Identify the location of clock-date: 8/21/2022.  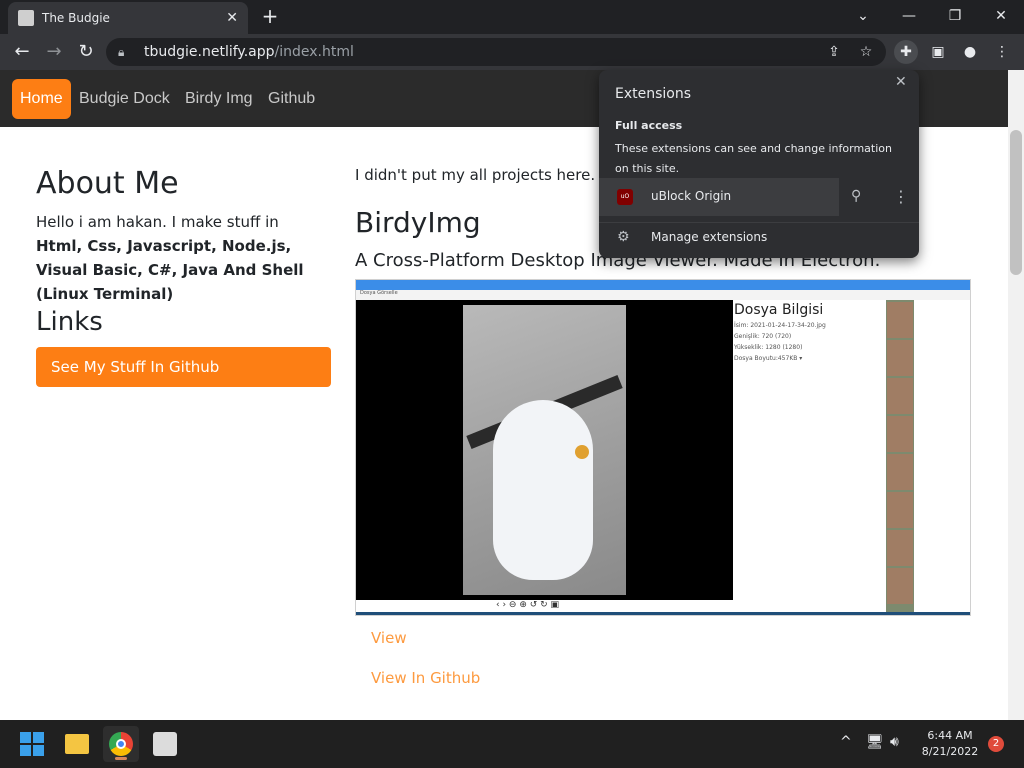
(950, 751).